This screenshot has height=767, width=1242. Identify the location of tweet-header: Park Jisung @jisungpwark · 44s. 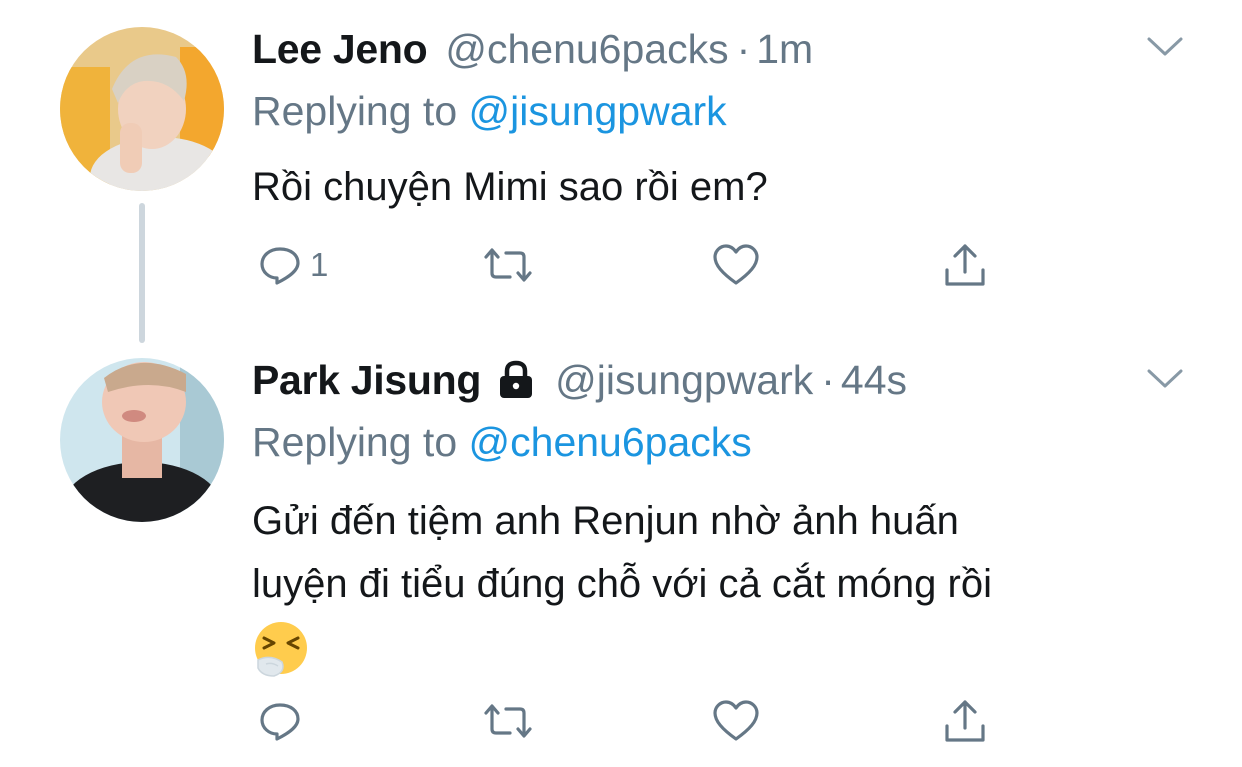
(579, 380).